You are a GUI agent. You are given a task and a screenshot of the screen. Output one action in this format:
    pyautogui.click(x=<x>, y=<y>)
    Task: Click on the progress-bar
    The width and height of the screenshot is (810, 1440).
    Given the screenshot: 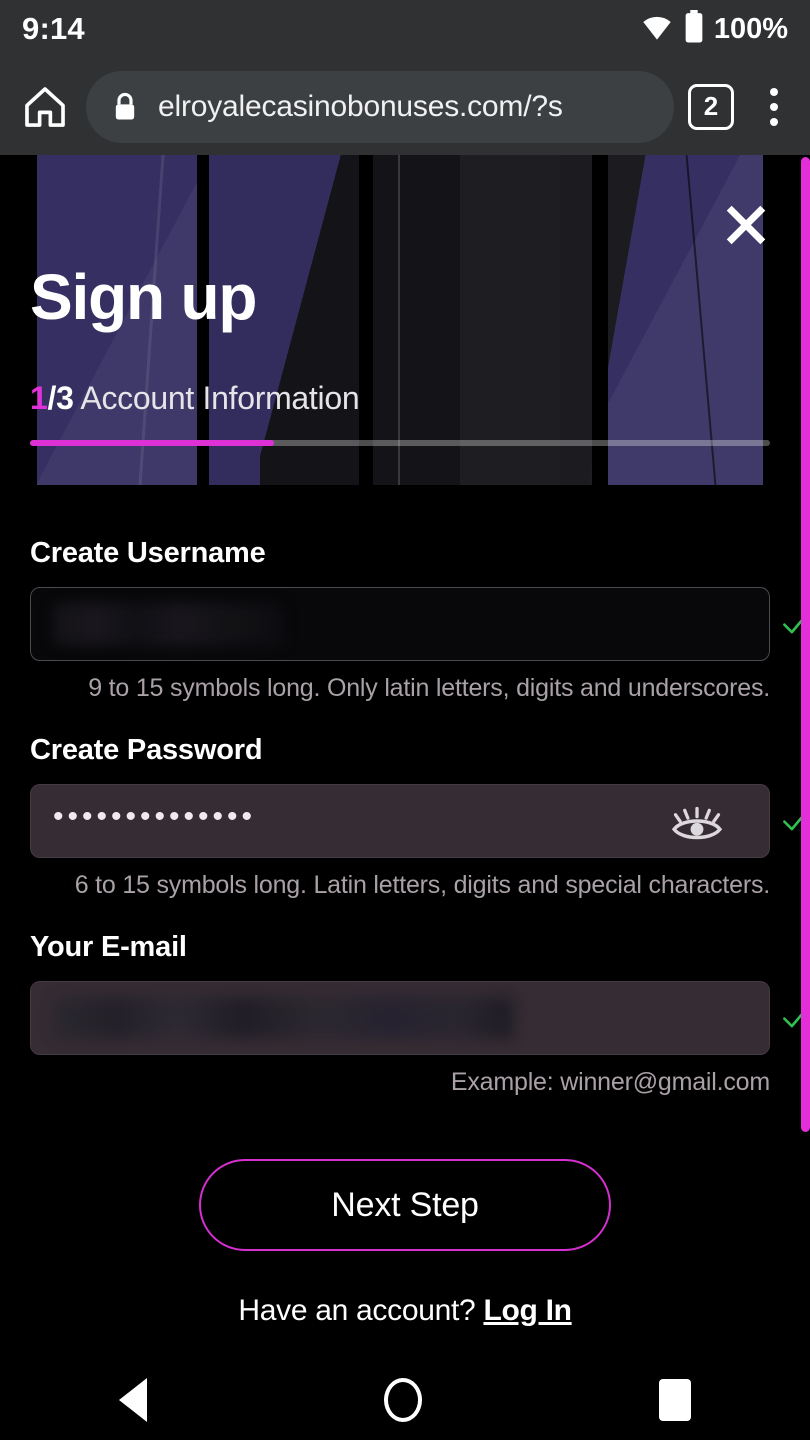 What is the action you would take?
    pyautogui.click(x=400, y=443)
    